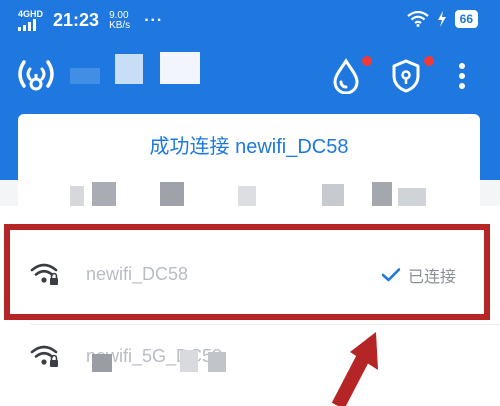 The width and height of the screenshot is (500, 406). I want to click on more-button, so click(462, 76).